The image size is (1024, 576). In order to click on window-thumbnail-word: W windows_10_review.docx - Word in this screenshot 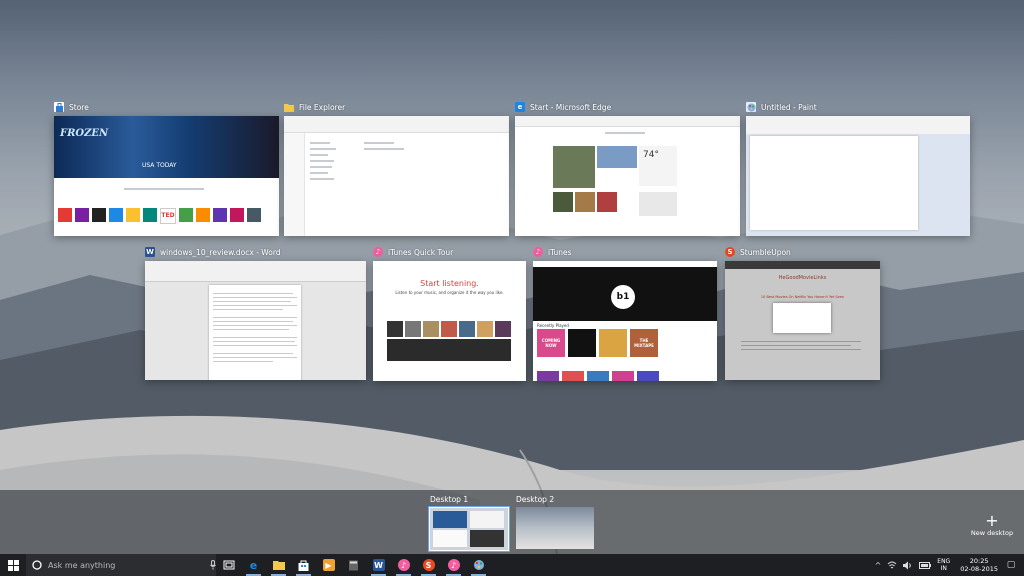, I will do `click(255, 313)`.